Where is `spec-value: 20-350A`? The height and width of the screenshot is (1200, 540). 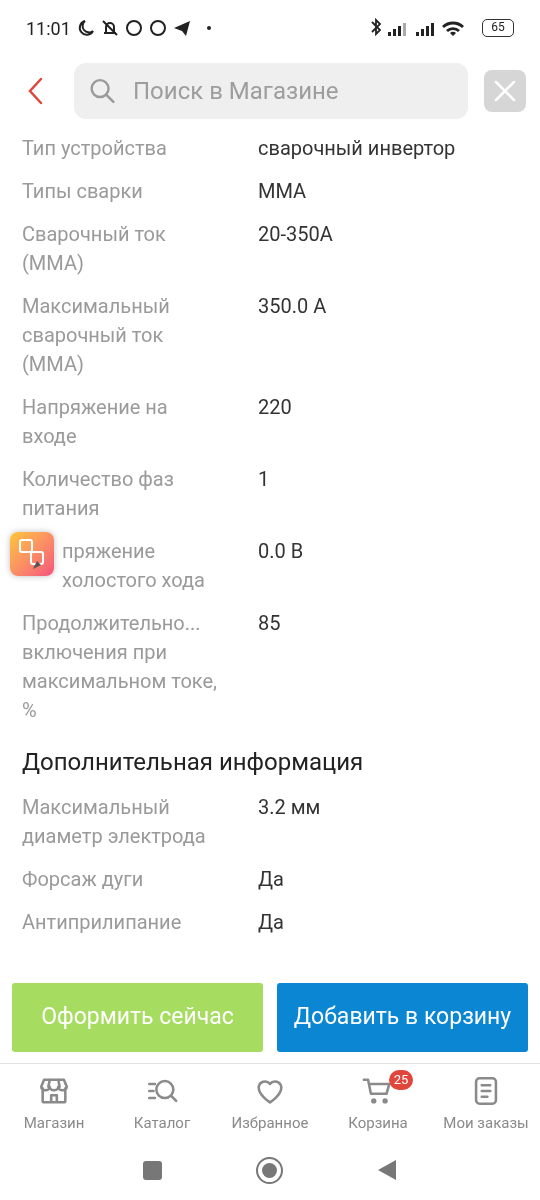
spec-value: 20-350A is located at coordinates (296, 234).